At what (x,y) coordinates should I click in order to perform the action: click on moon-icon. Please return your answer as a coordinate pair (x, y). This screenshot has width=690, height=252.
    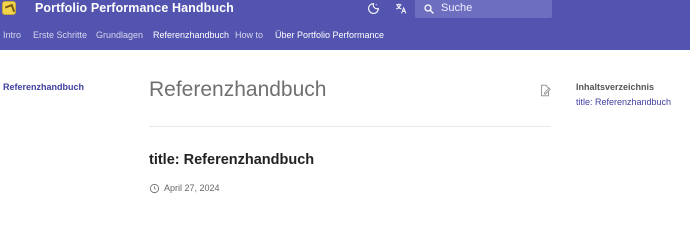
    Looking at the image, I should click on (373, 8).